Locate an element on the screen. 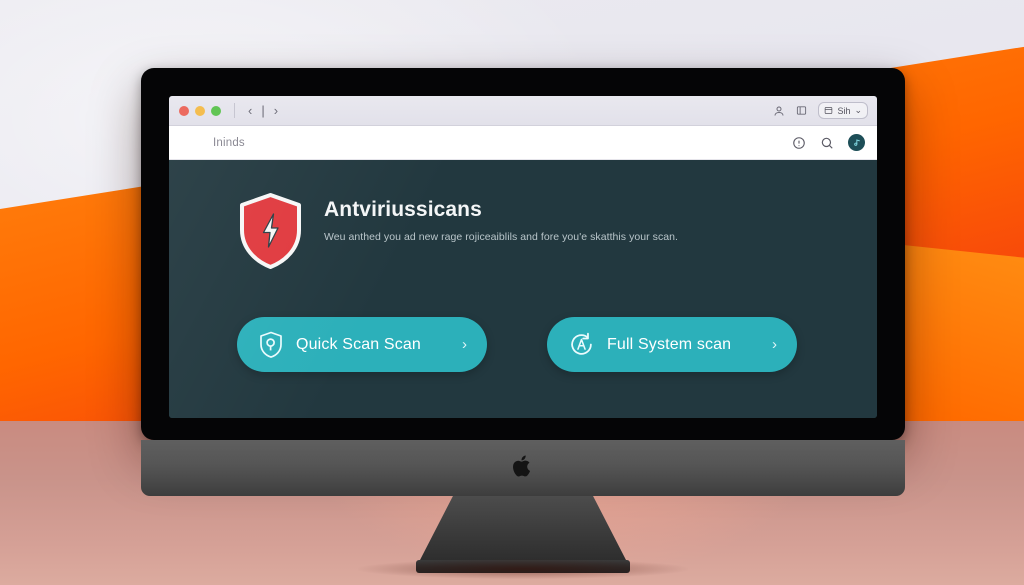 The height and width of the screenshot is (585, 1024). browser-tabstrip: Ininds is located at coordinates (523, 143).